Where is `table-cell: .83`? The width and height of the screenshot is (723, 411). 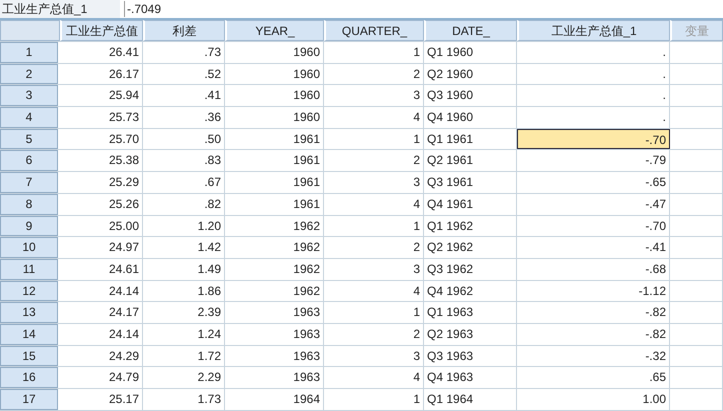
table-cell: .83 is located at coordinates (184, 161).